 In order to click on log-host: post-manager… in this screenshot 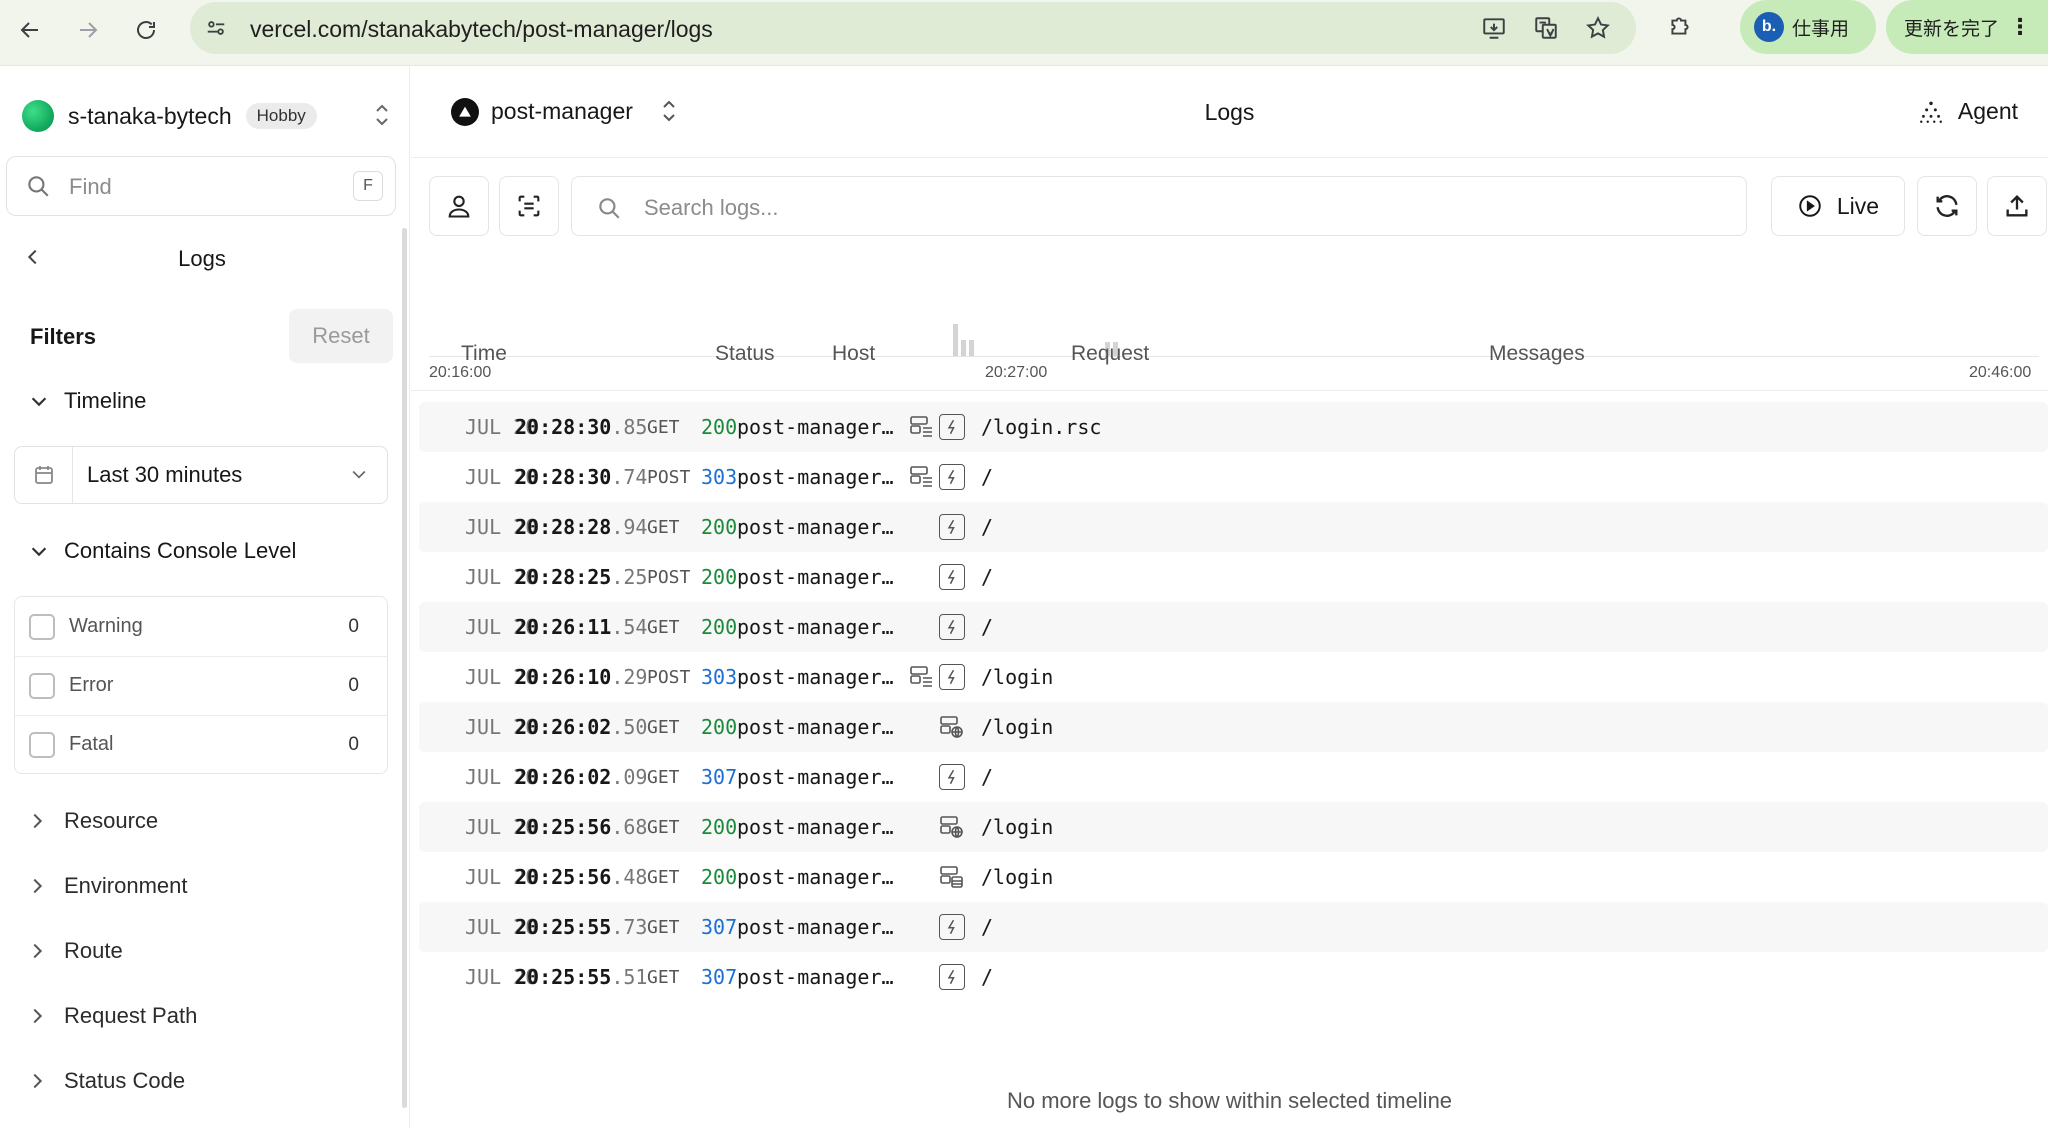, I will do `click(815, 577)`.